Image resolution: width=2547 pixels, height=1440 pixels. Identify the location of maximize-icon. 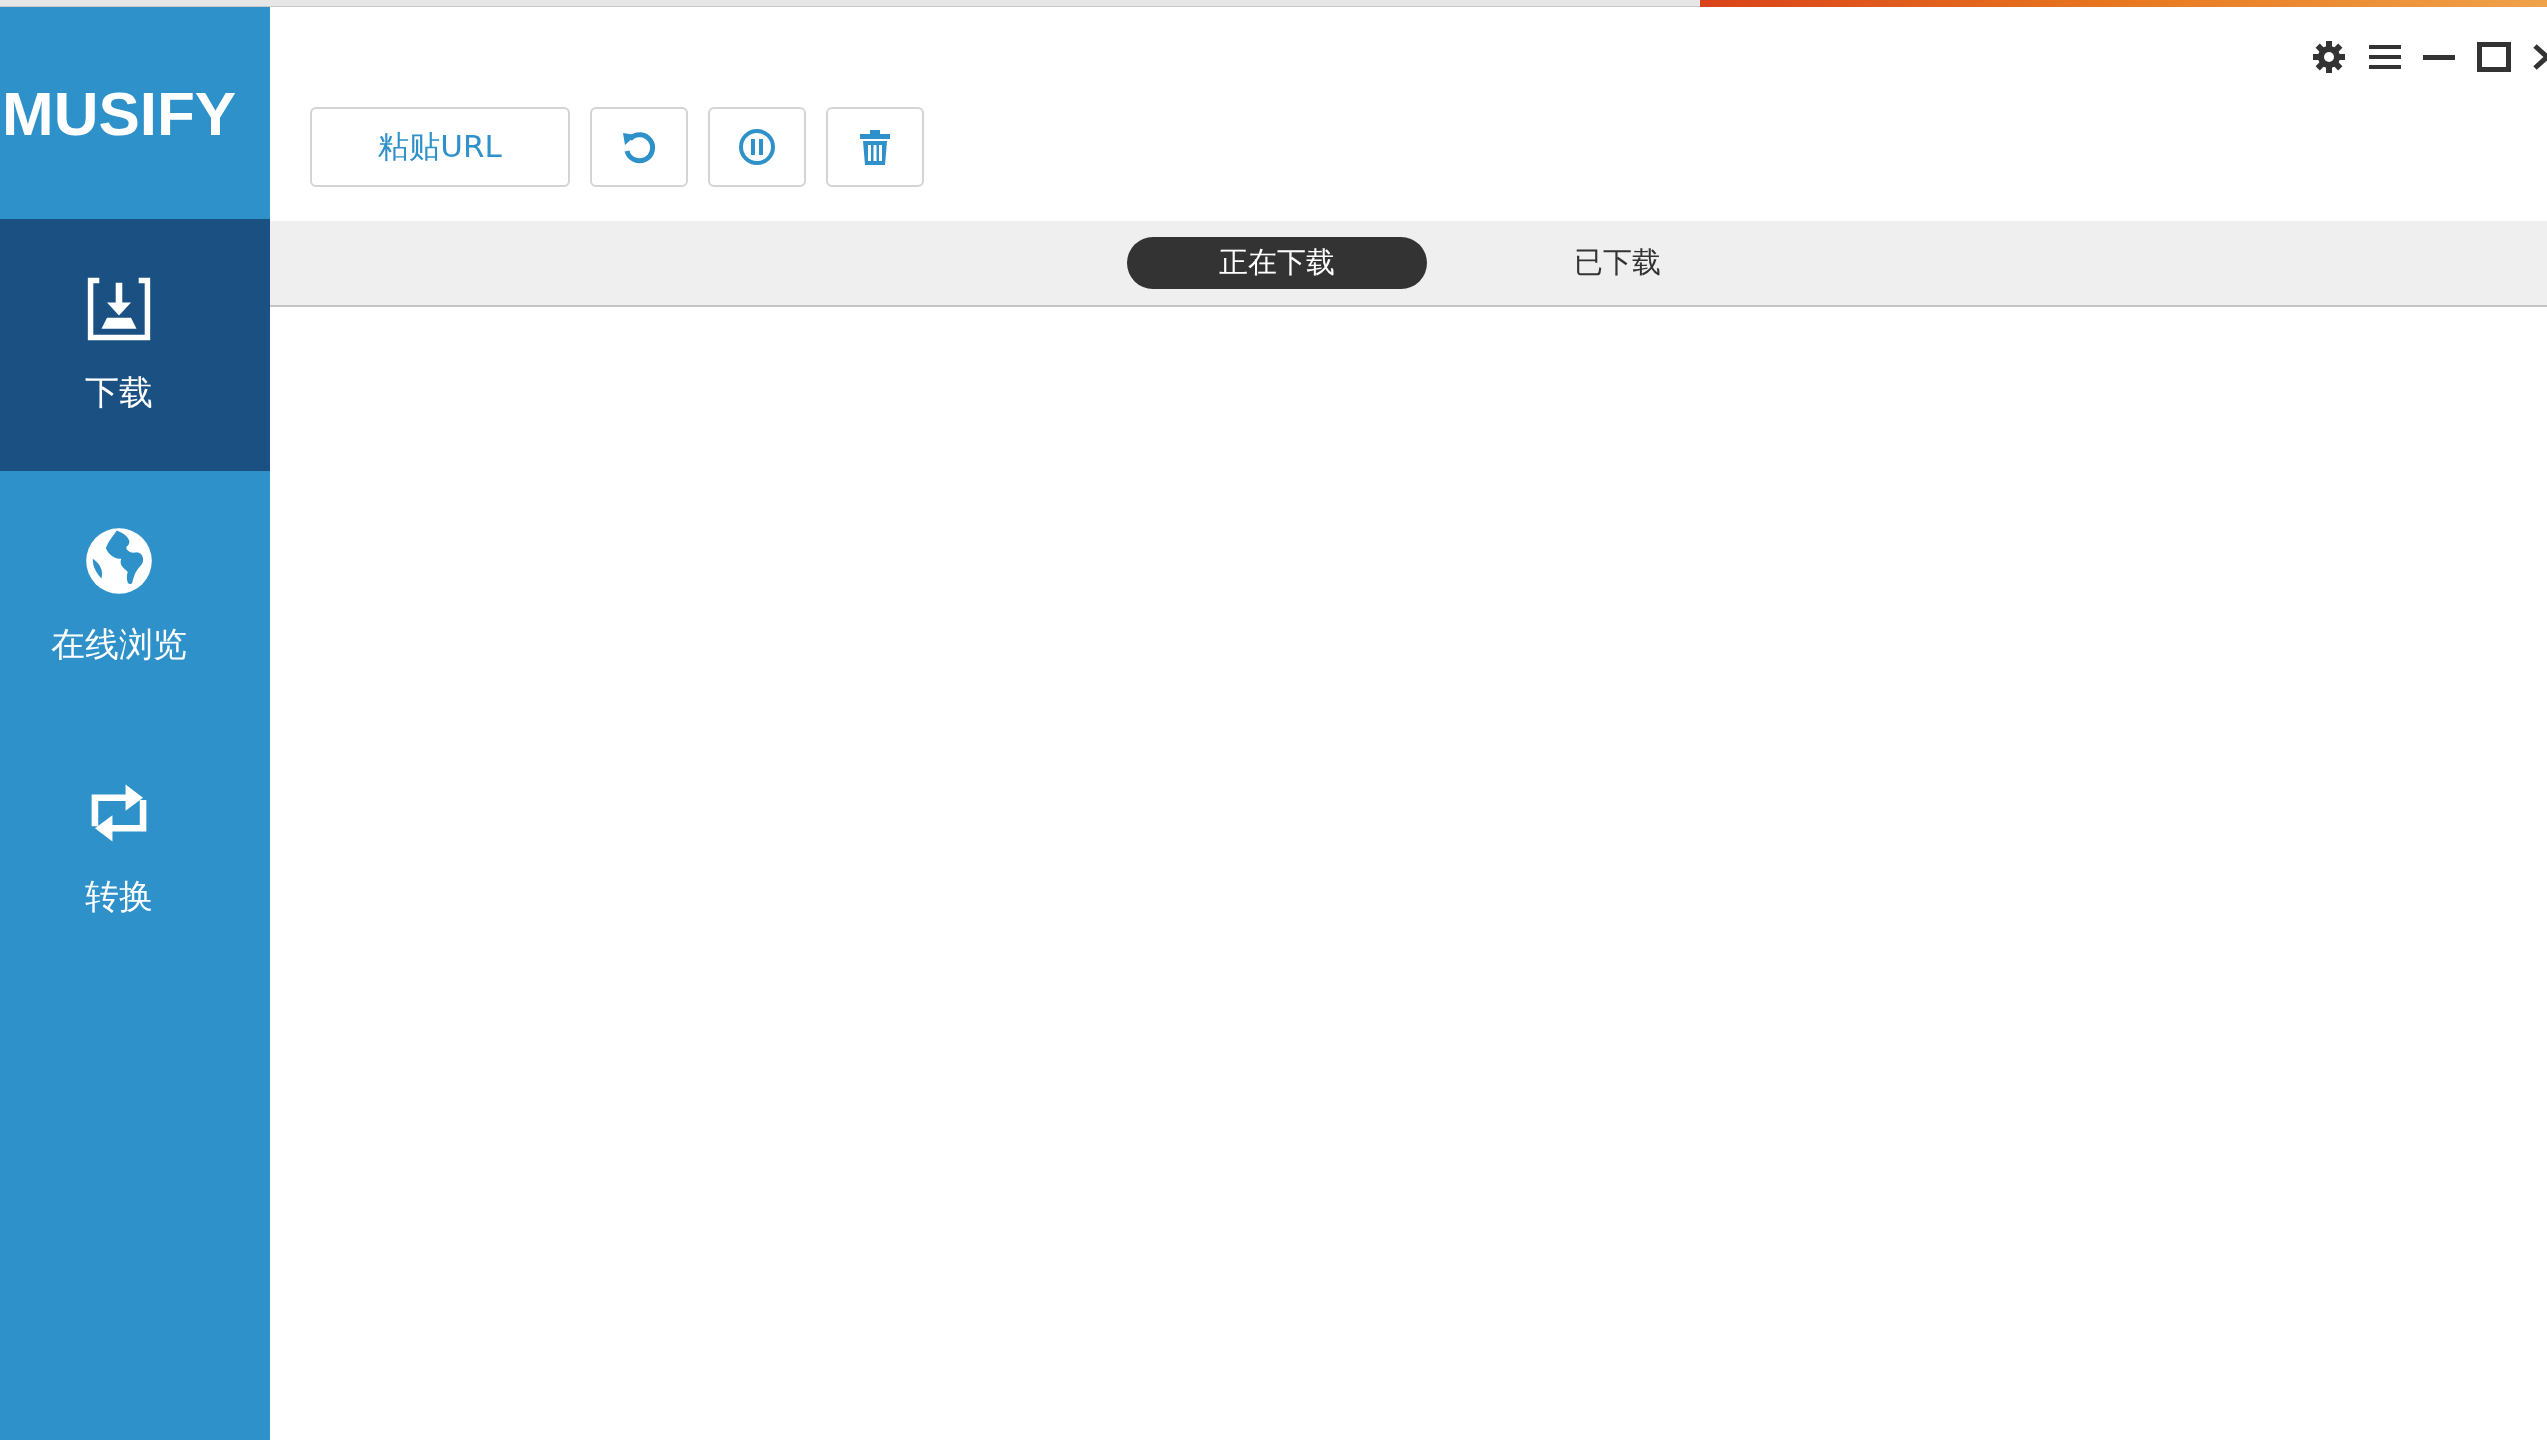
(2494, 57).